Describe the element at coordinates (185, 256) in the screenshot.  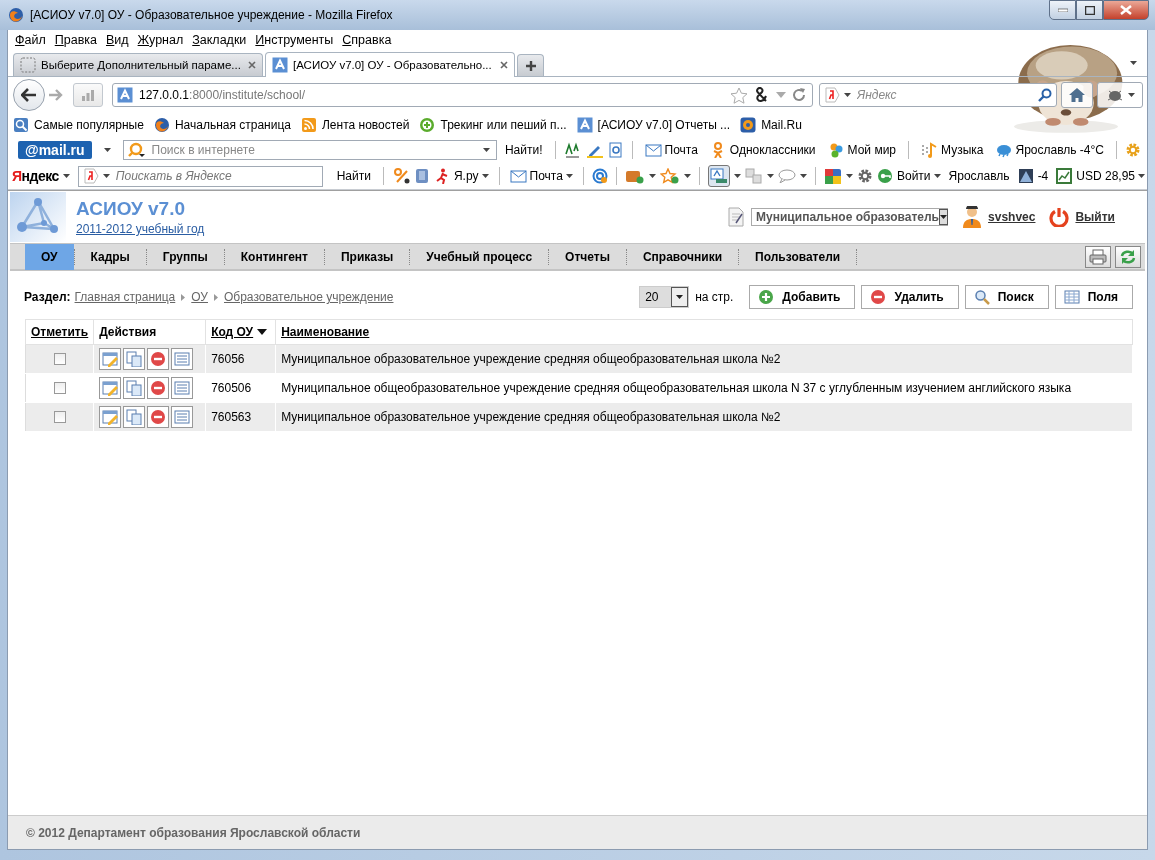
I see `nav-tab: Группы` at that location.